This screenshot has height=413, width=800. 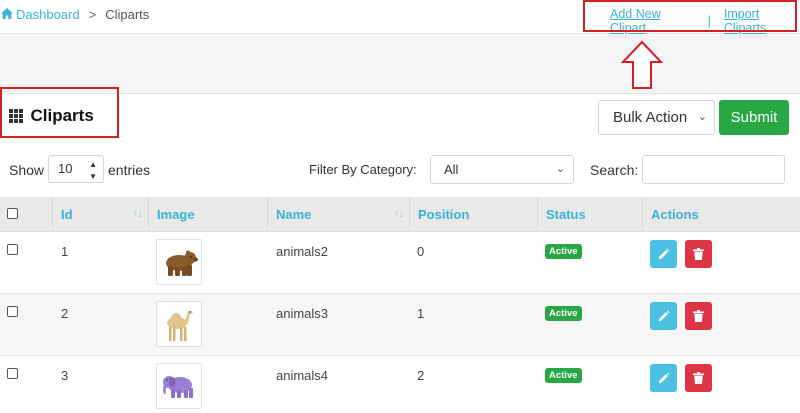 I want to click on updown-icon: ▲ ▼, so click(x=93, y=170).